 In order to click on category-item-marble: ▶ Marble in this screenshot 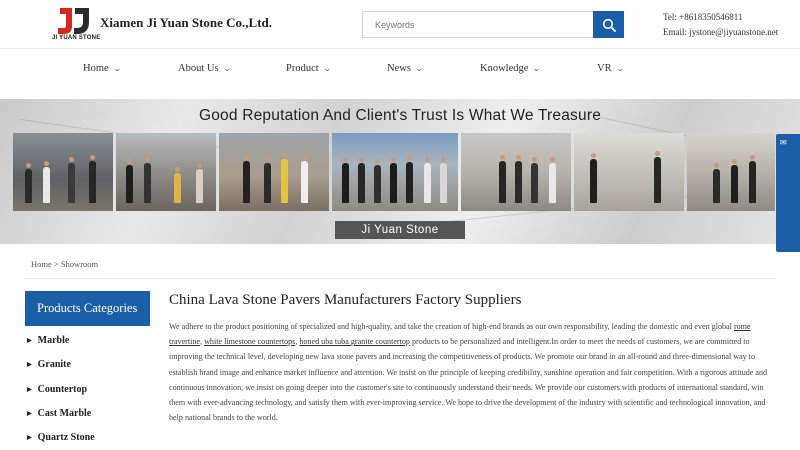, I will do `click(48, 340)`.